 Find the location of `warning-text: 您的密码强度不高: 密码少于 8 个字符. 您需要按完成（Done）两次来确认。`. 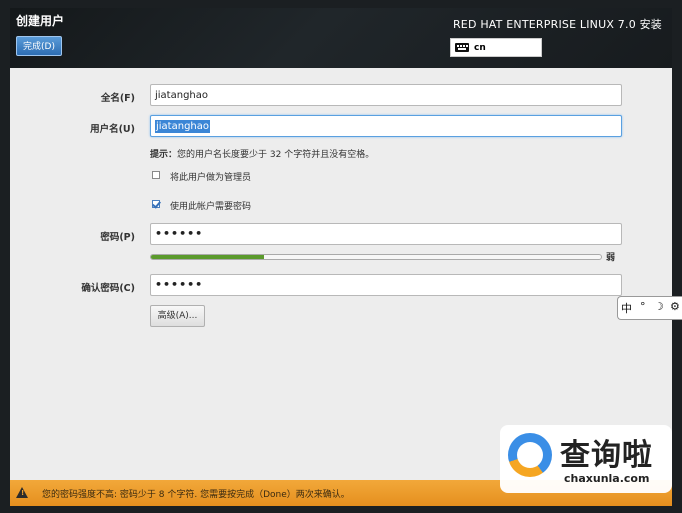

warning-text: 您的密码强度不高: 密码少于 8 个字符. 您需要按完成（Done）两次来确认。 is located at coordinates (196, 495).